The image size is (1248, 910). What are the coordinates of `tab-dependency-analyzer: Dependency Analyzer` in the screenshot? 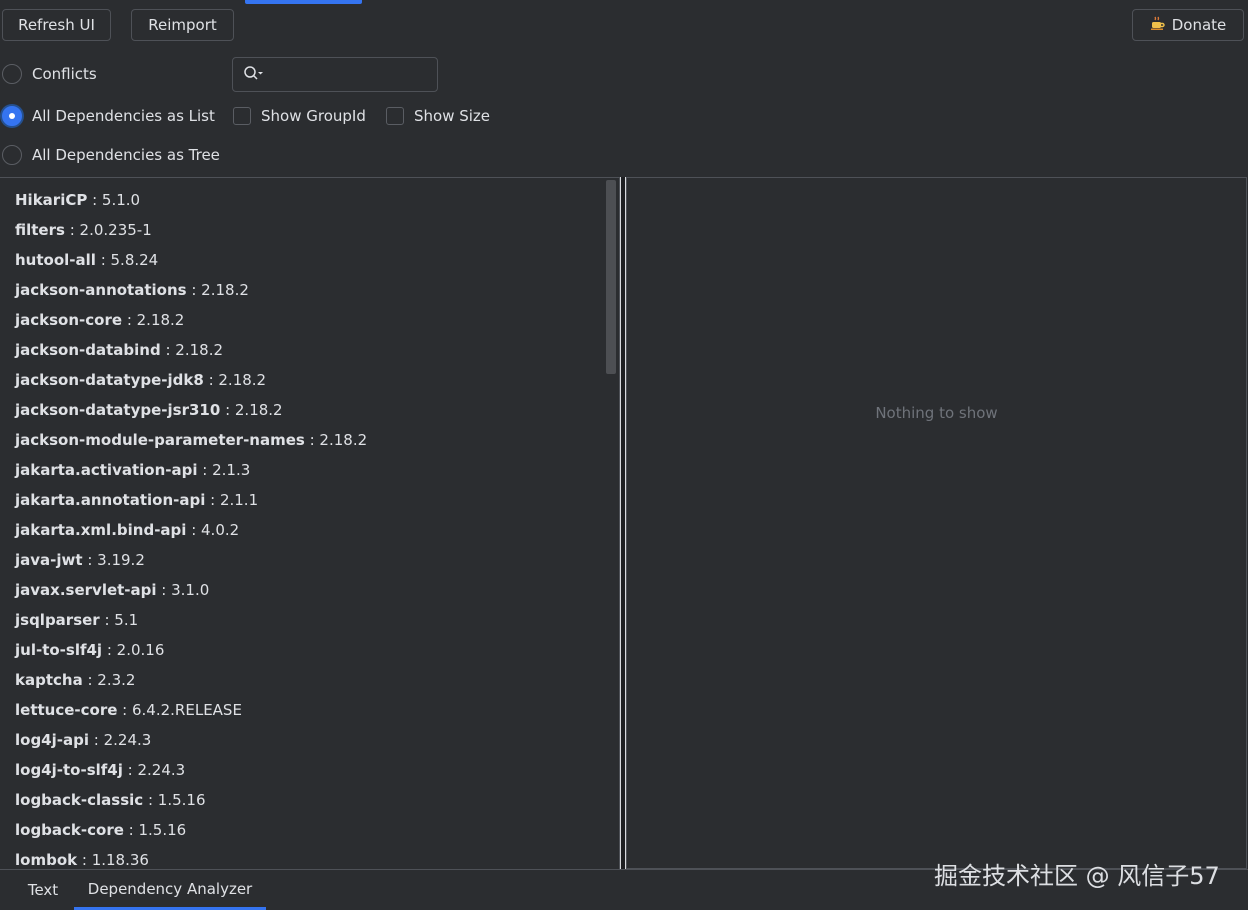 It's located at (170, 890).